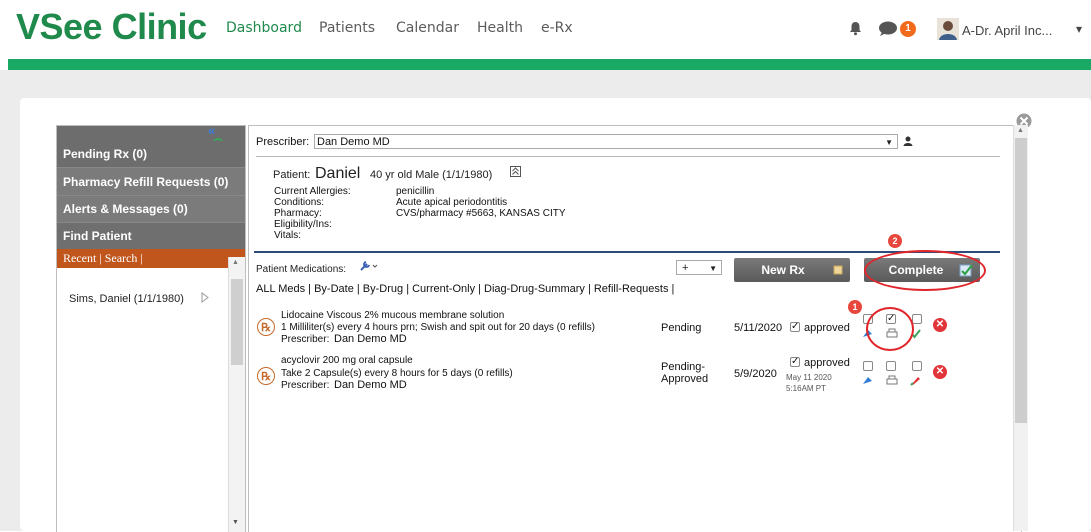 The width and height of the screenshot is (1091, 532). What do you see at coordinates (500, 28) in the screenshot?
I see `nav-health: Health` at bounding box center [500, 28].